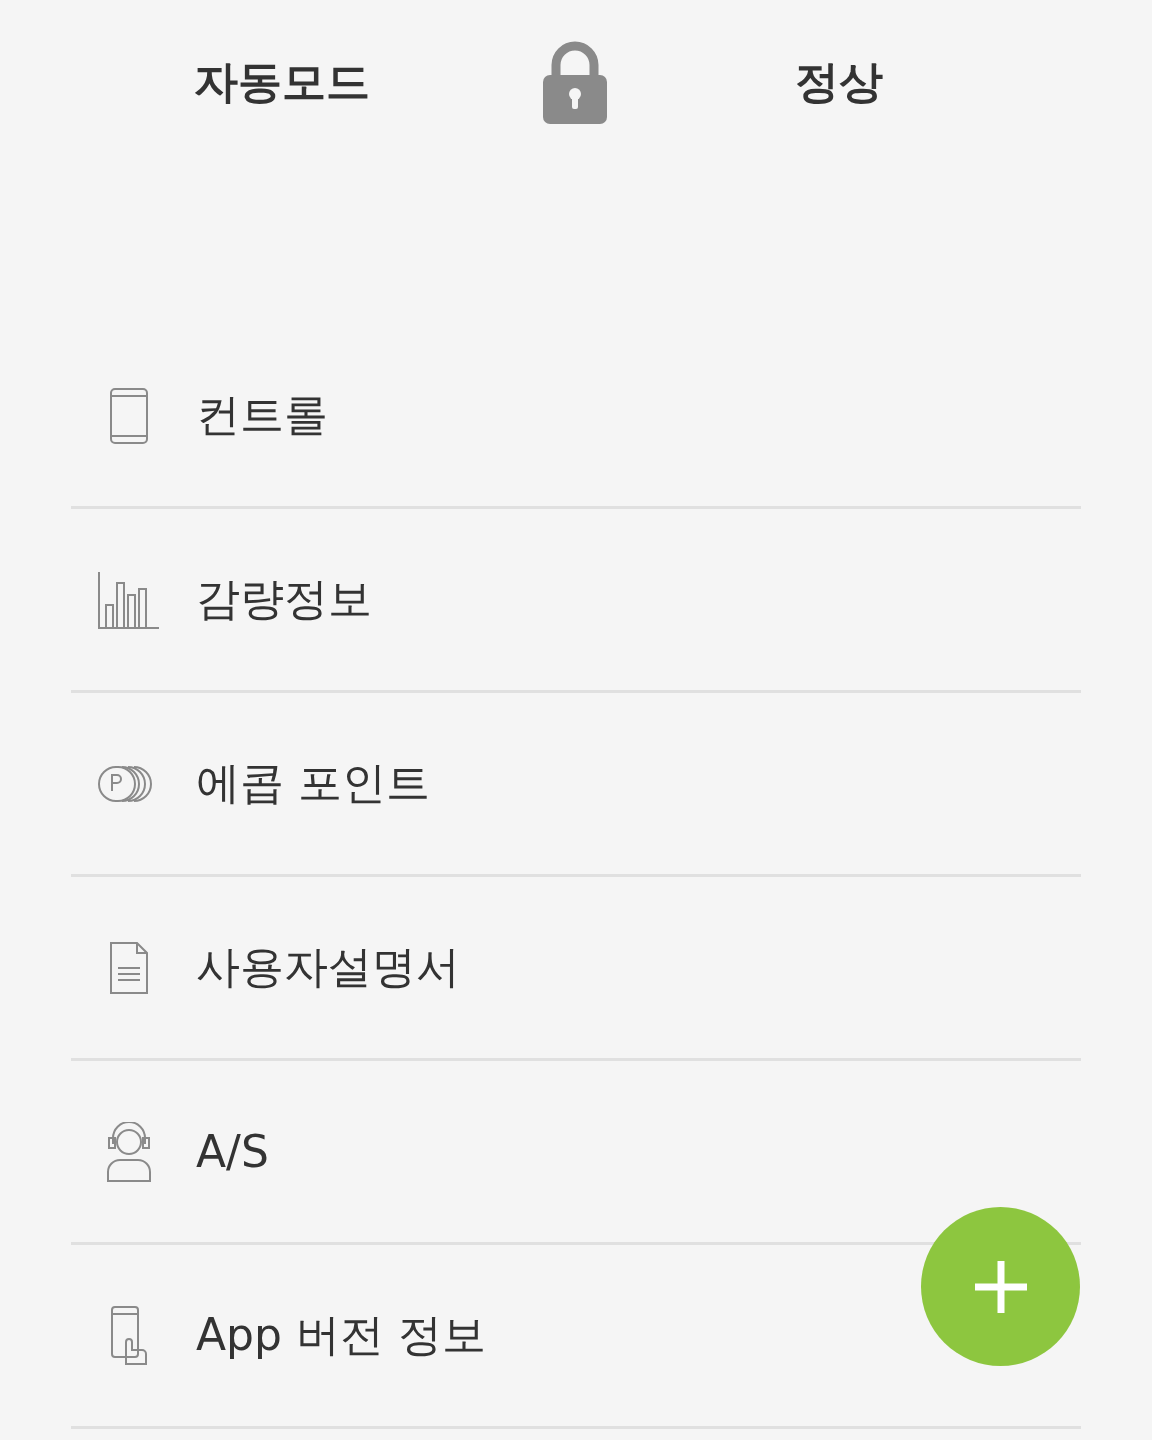  Describe the element at coordinates (328, 967) in the screenshot. I see `menu-item: 사용자설명서` at that location.